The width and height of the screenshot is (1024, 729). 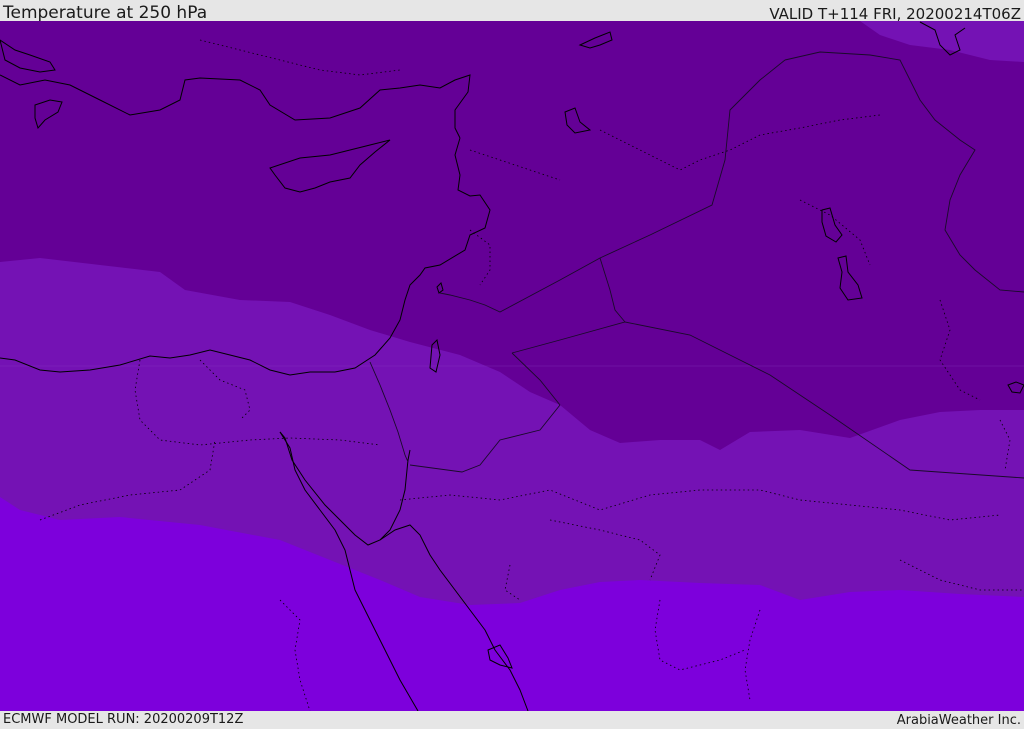 I want to click on map-title: Temperature at 250 hPa, so click(x=105, y=13).